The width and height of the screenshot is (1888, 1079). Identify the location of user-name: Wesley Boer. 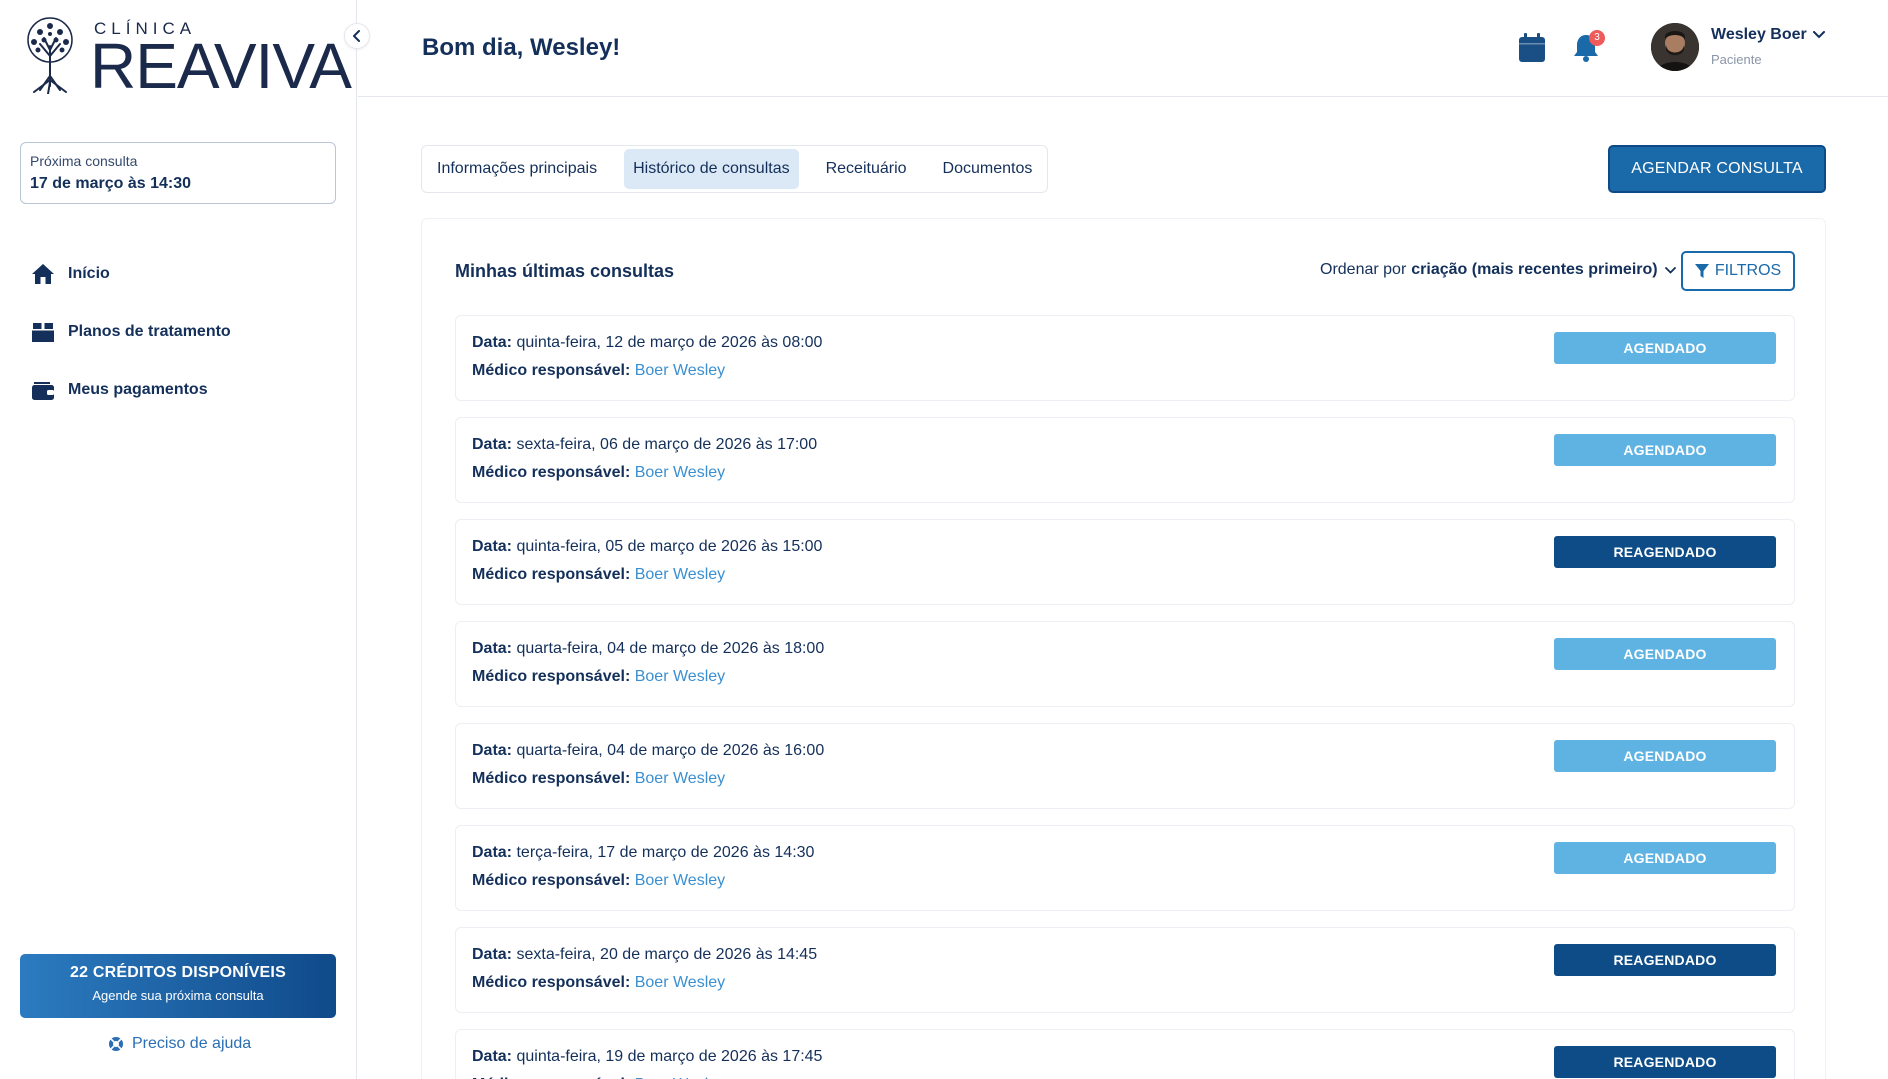
(1759, 34).